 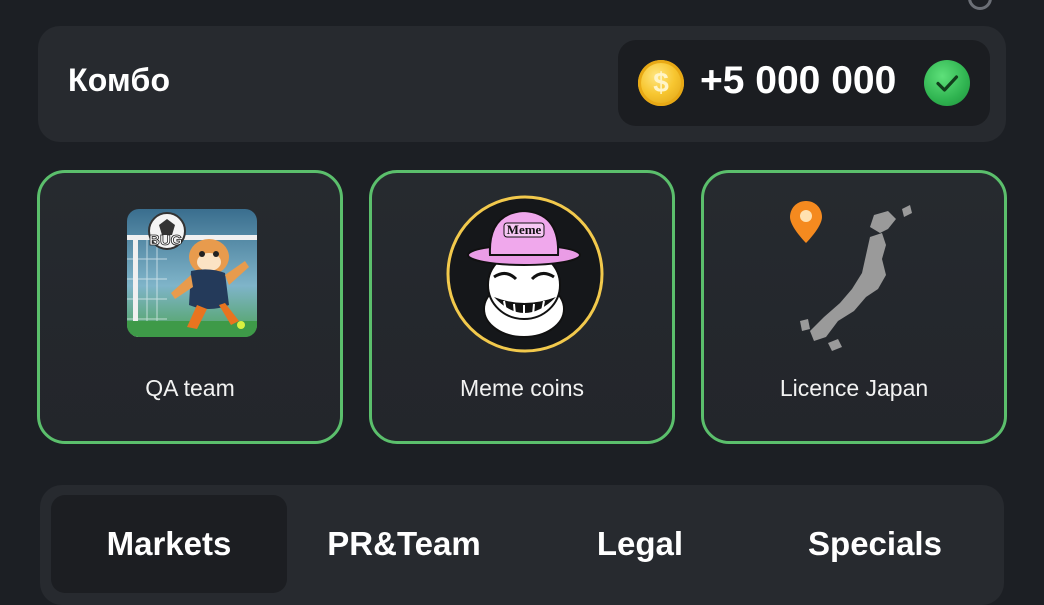 I want to click on coin-icon: $, so click(x=661, y=83).